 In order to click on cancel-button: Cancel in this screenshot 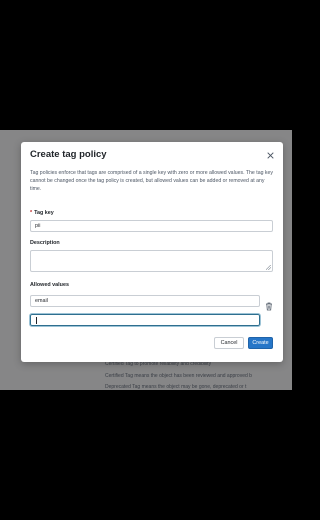, I will do `click(229, 343)`.